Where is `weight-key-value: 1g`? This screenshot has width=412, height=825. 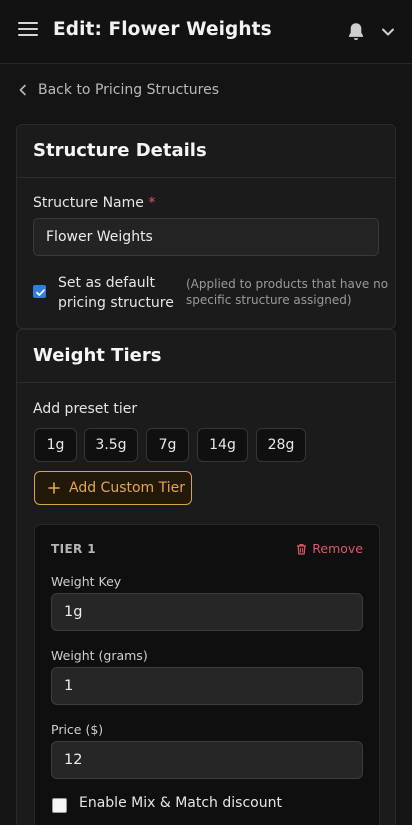 weight-key-value: 1g is located at coordinates (73, 612).